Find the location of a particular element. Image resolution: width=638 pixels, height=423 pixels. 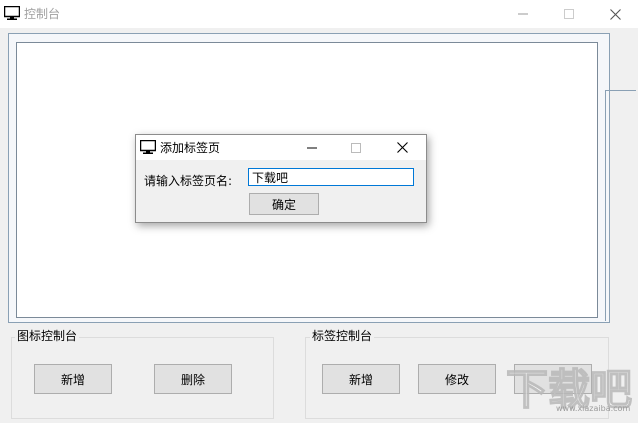

tab-control-edge is located at coordinates (620, 205).